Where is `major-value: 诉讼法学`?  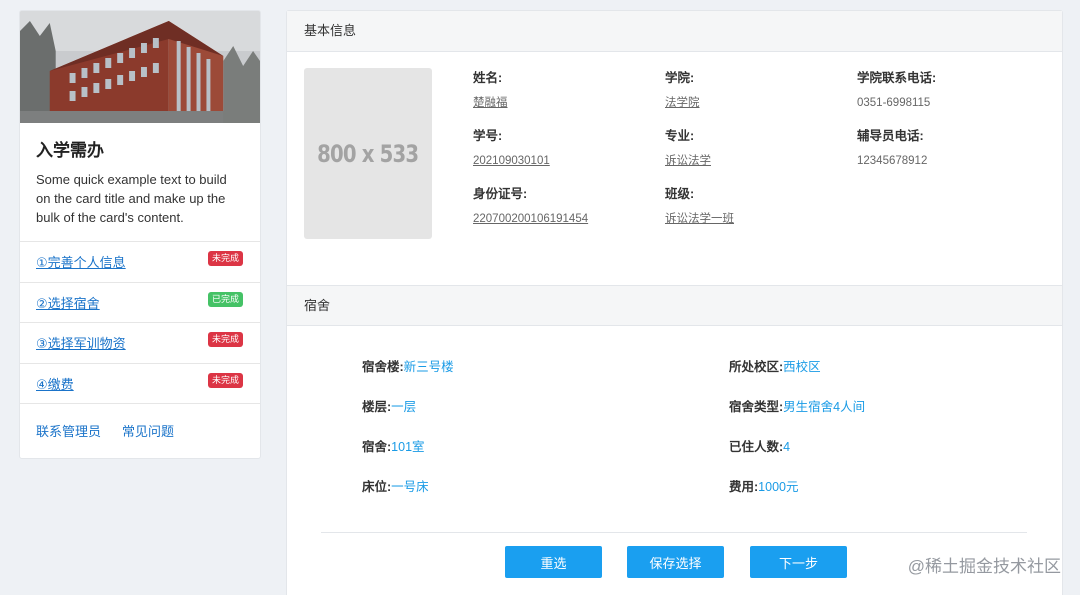 major-value: 诉讼法学 is located at coordinates (688, 161).